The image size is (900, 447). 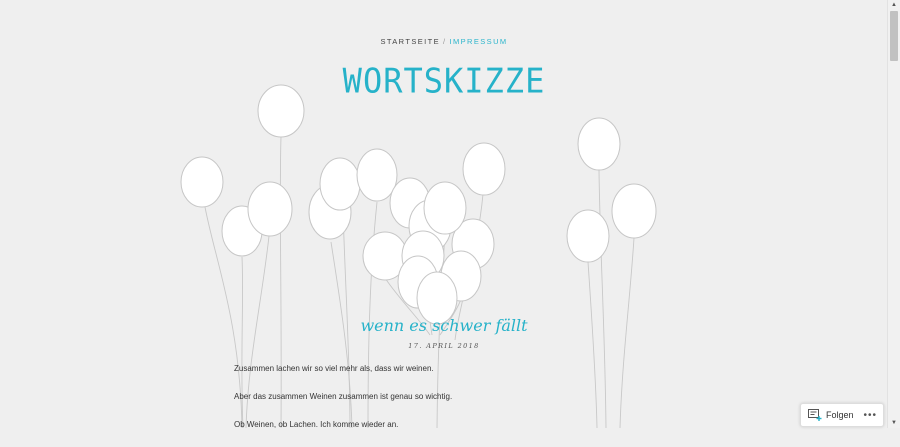 What do you see at coordinates (815, 415) in the screenshot?
I see `follow-icon` at bounding box center [815, 415].